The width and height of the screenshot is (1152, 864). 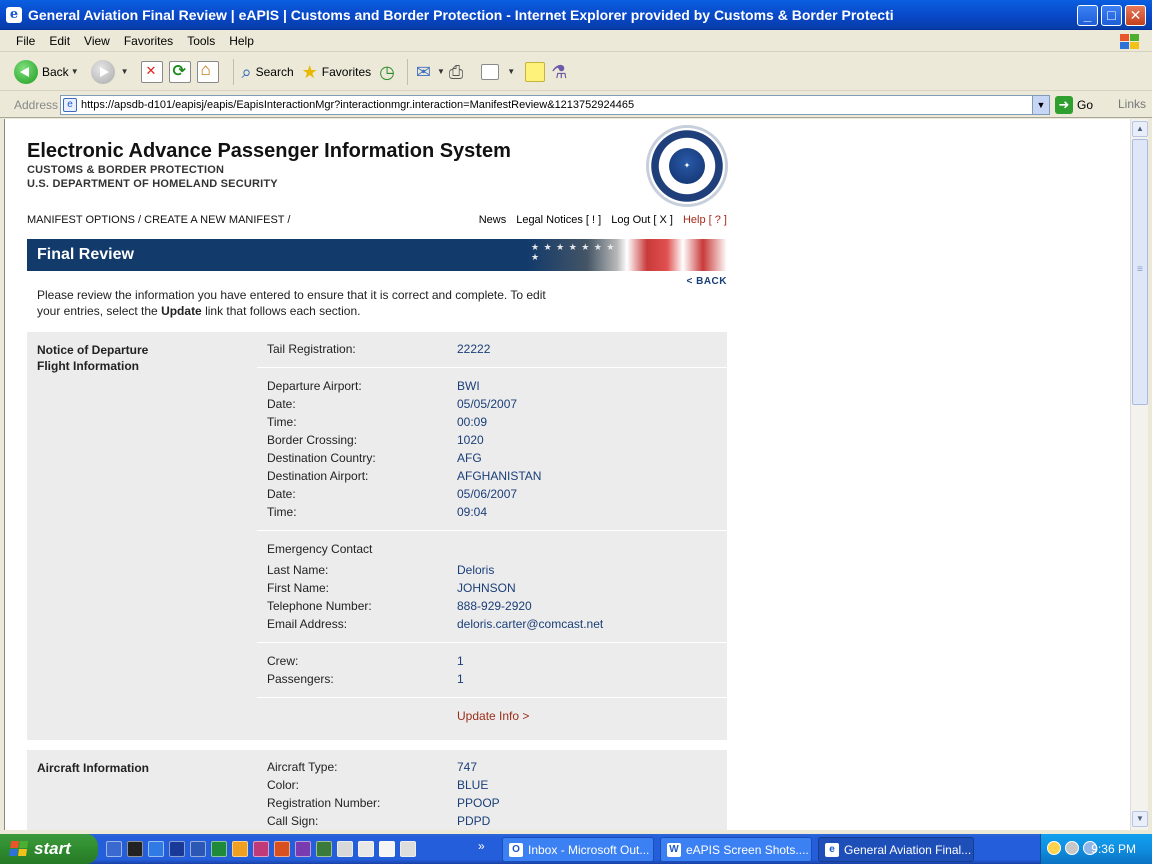 What do you see at coordinates (481, 846) in the screenshot?
I see `quicklaunch-more-icon: »` at bounding box center [481, 846].